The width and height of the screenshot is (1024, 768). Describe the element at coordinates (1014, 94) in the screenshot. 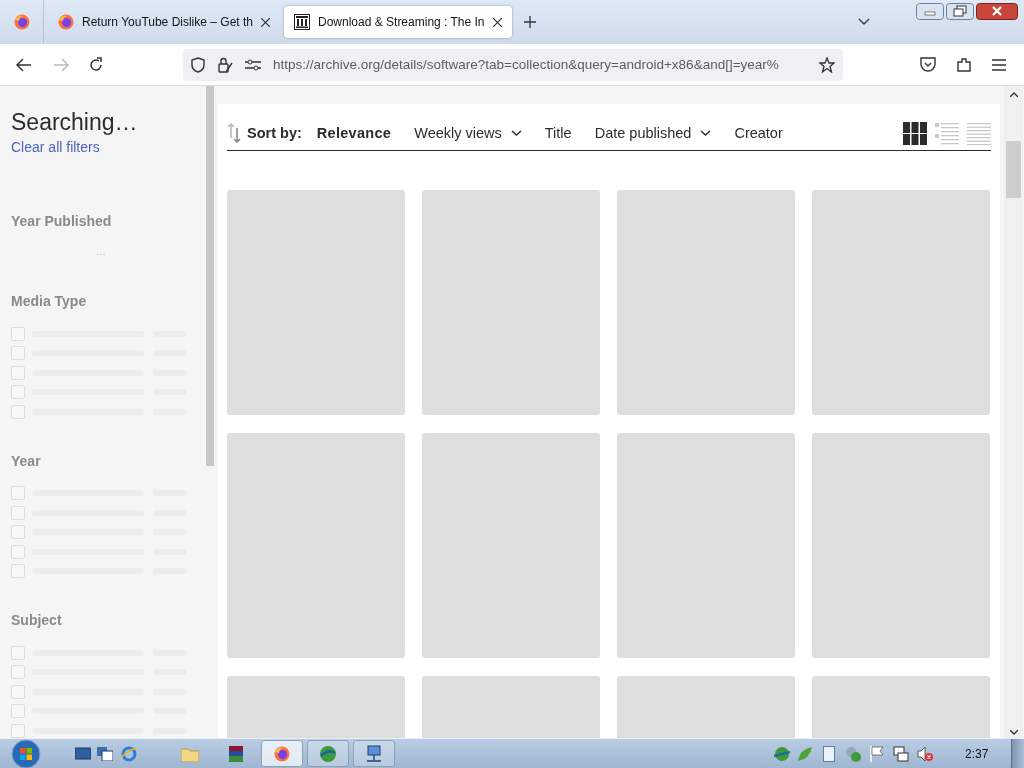

I see `scroll-up-icon` at that location.